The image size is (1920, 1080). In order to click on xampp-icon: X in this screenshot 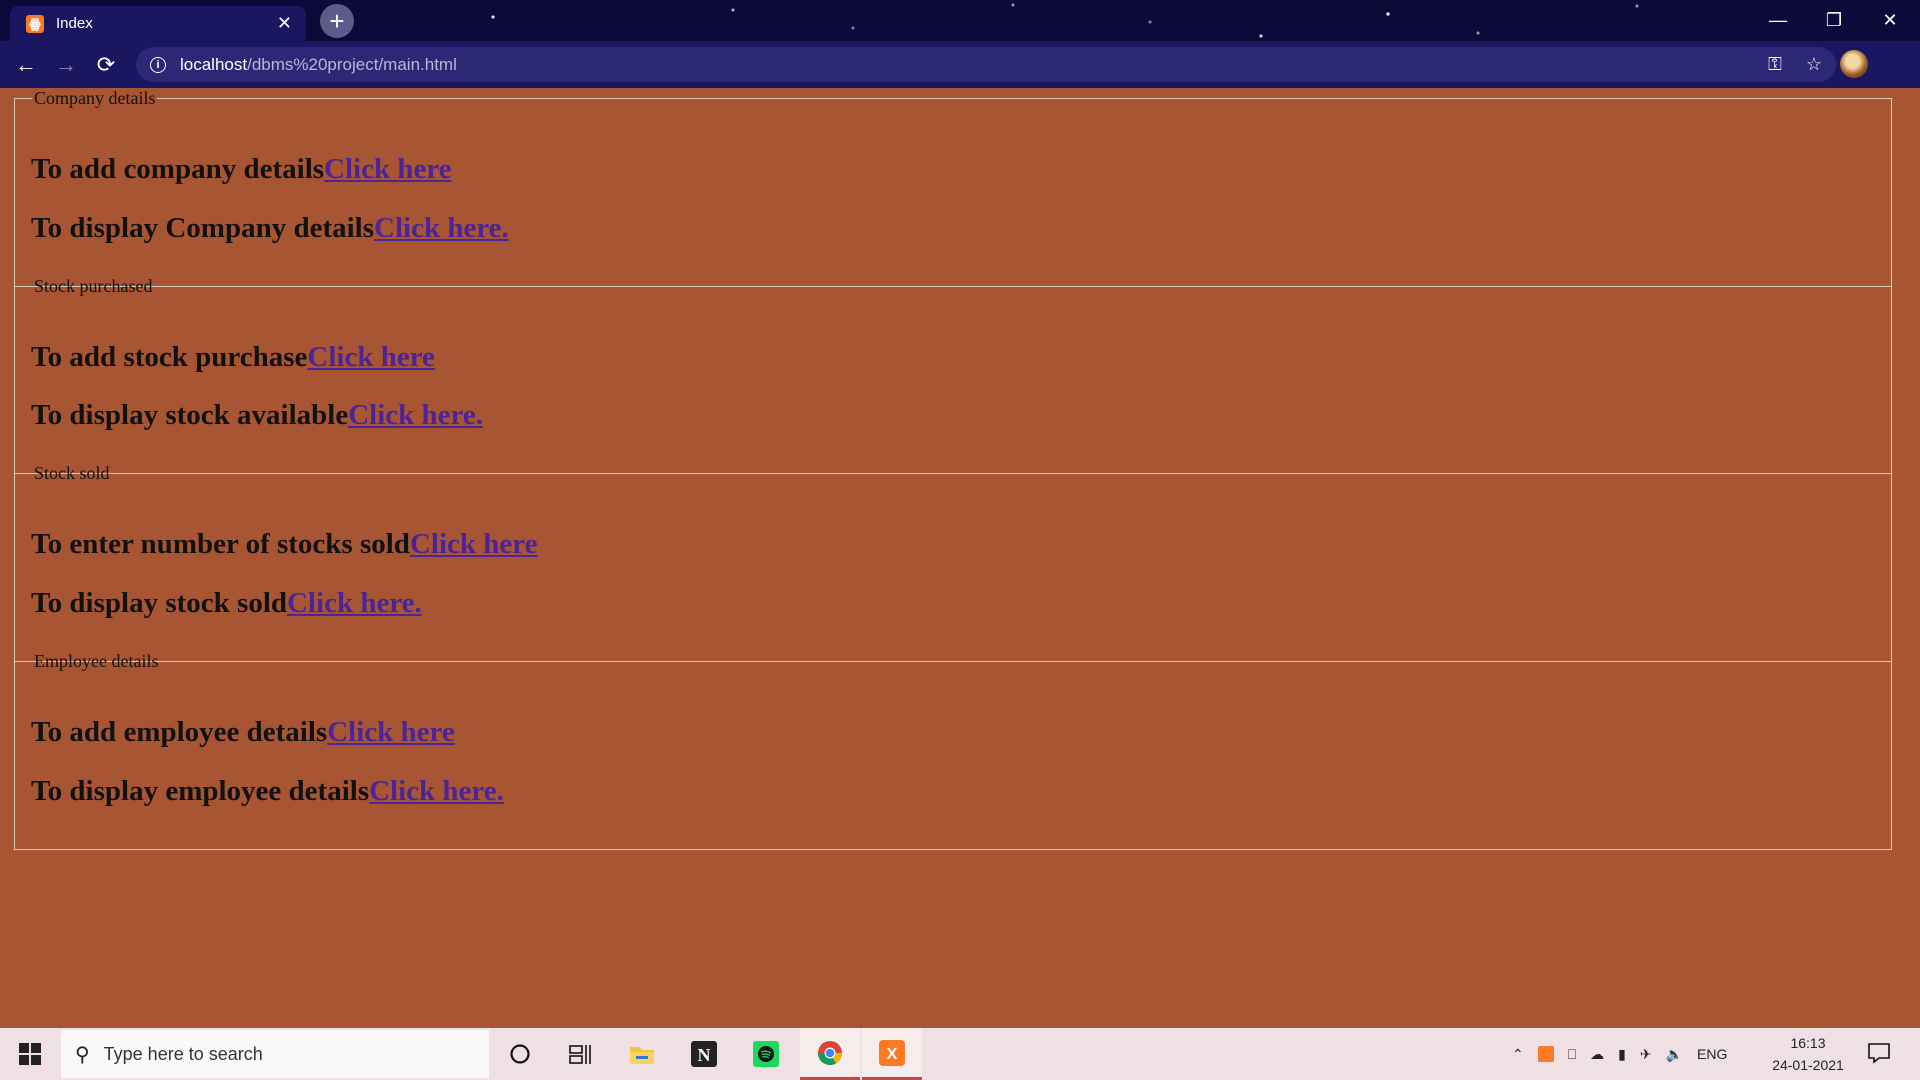, I will do `click(892, 1054)`.